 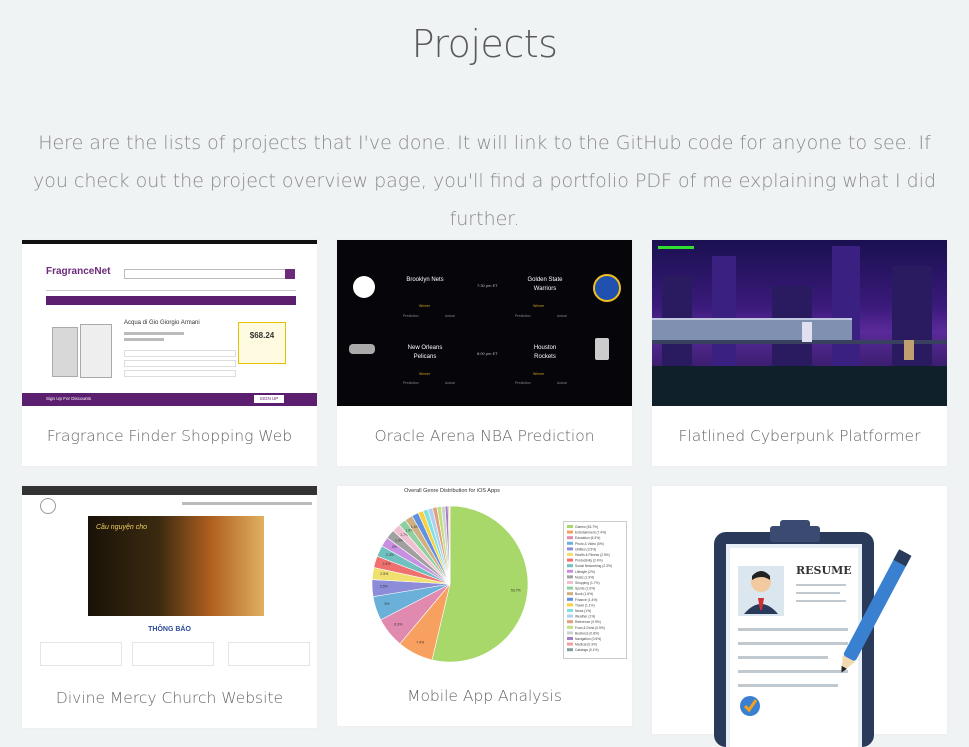 What do you see at coordinates (362, 349) in the screenshot?
I see `pelicans-logo` at bounding box center [362, 349].